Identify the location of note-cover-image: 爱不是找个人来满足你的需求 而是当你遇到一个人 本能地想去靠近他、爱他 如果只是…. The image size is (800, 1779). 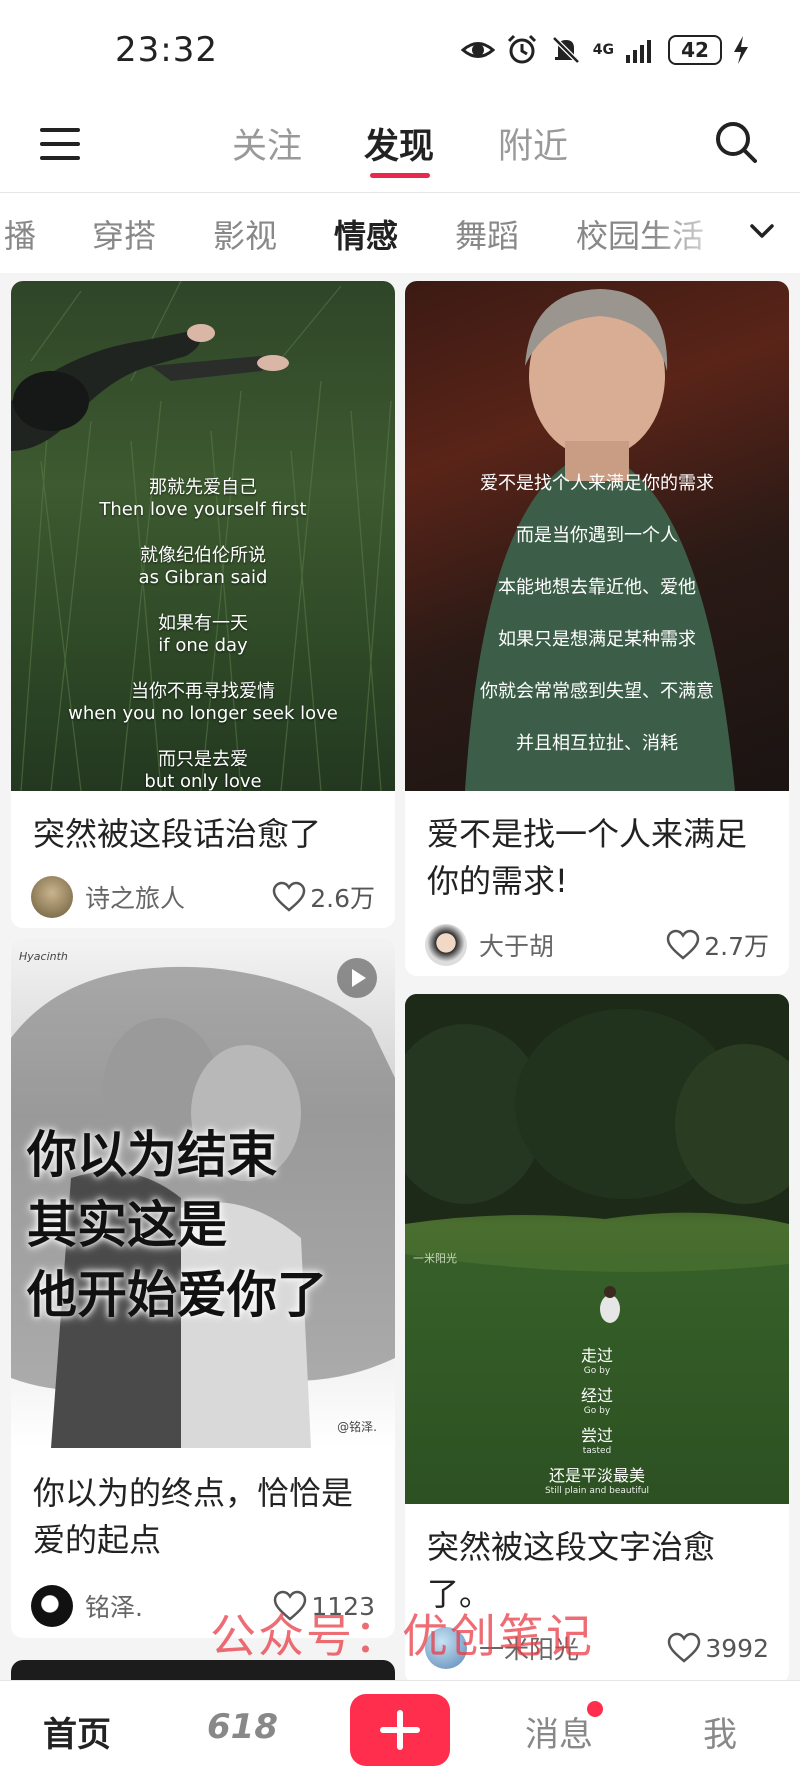
(597, 536).